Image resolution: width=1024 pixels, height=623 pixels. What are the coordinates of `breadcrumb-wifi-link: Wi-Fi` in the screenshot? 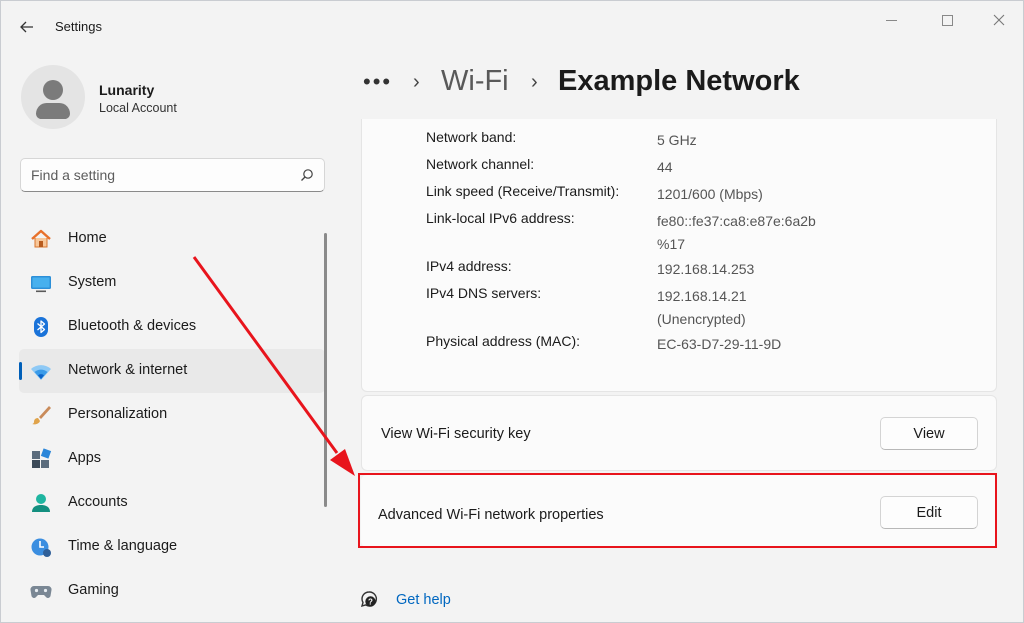 It's located at (475, 81).